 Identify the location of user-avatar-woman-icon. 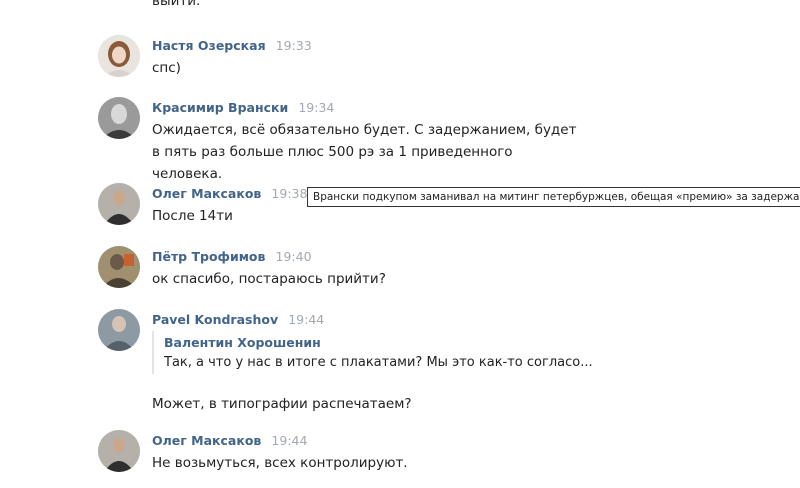
(119, 56).